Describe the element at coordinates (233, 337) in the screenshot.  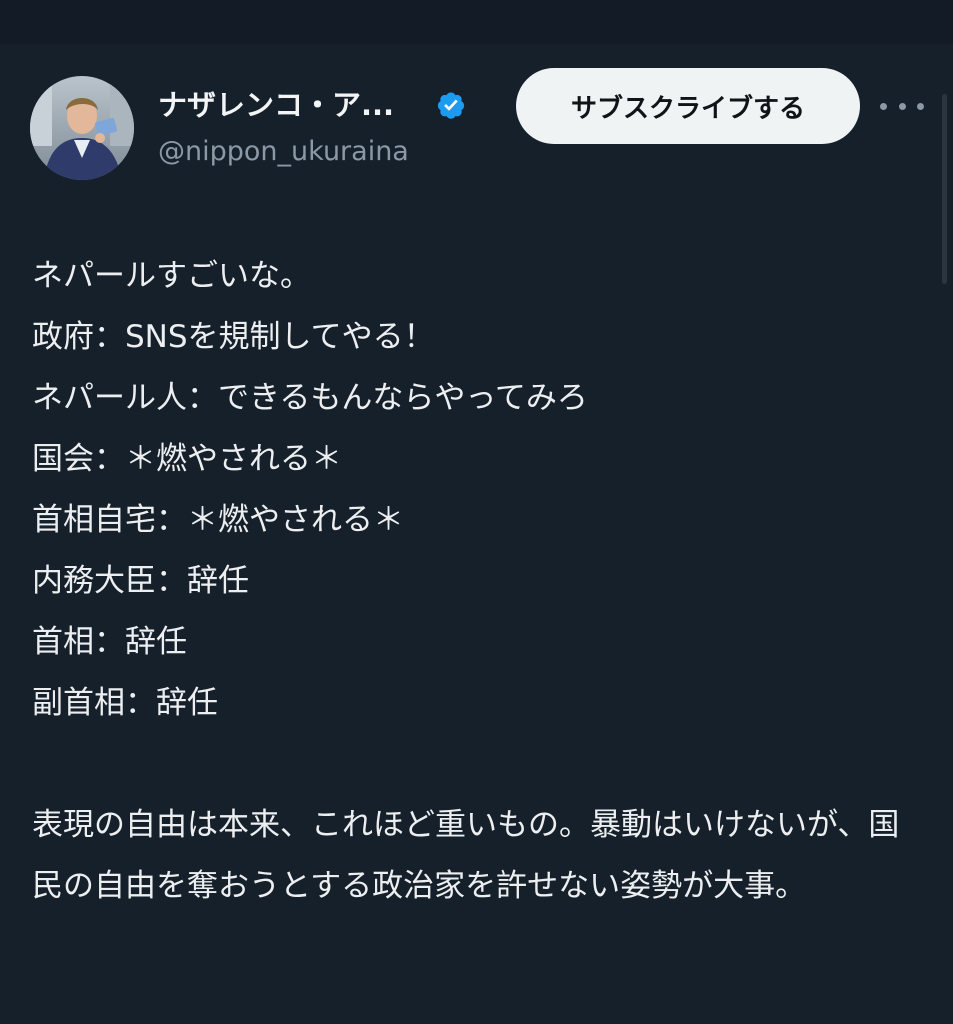
I see `tweet-line: 政府：SNSを規制してやる！` at that location.